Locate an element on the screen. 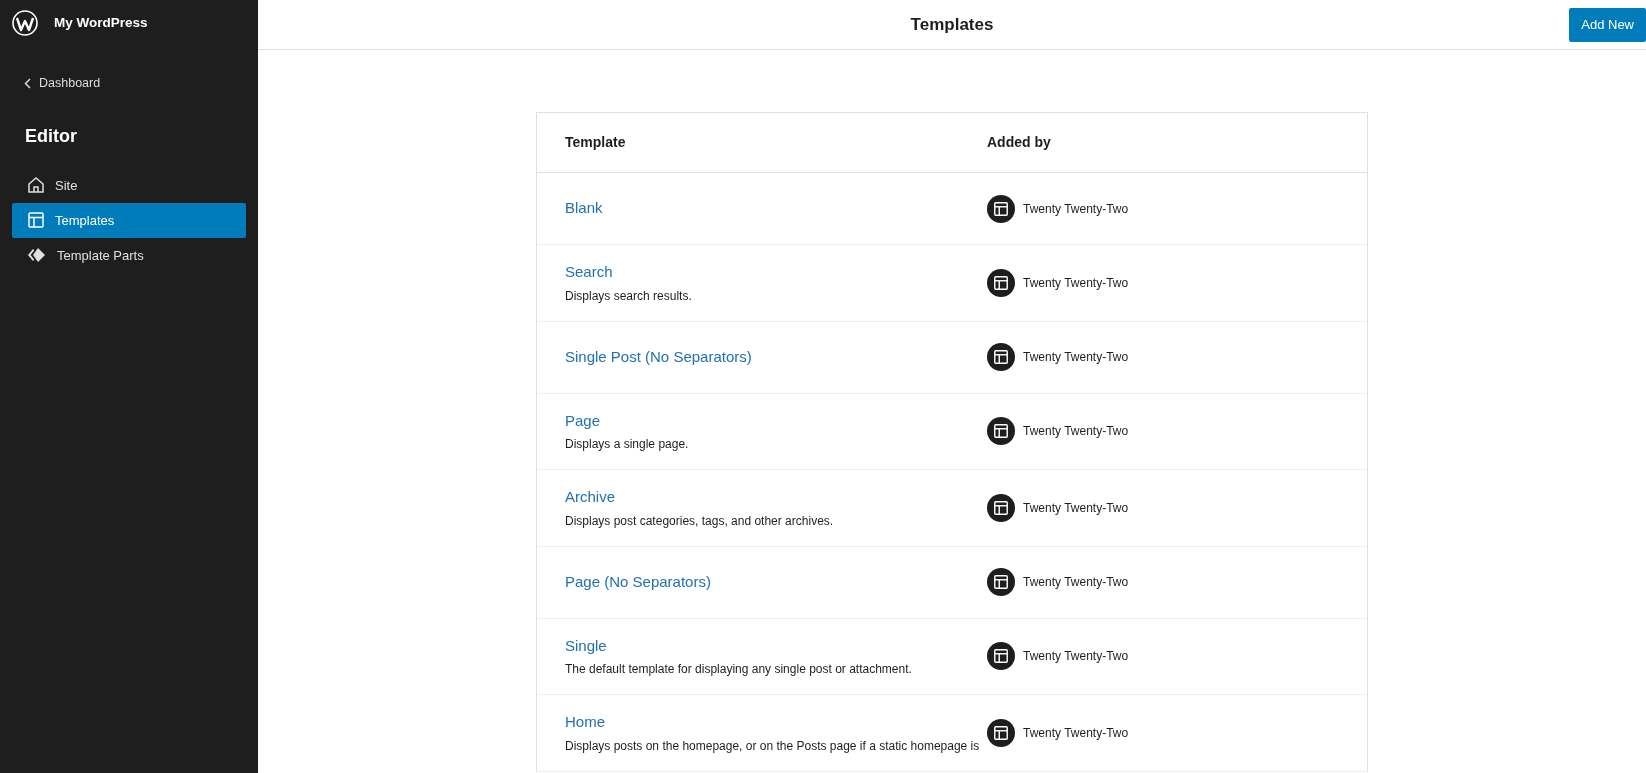 The width and height of the screenshot is (1646, 773). template-link: Single is located at coordinates (586, 645).